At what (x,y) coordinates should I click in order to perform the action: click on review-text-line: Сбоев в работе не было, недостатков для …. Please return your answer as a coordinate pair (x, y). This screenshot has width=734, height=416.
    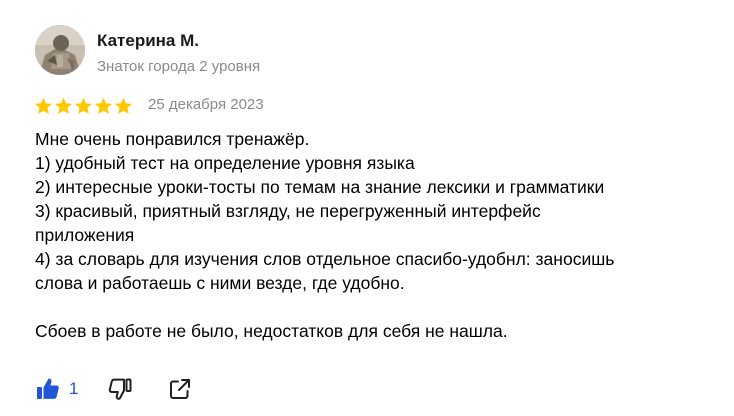
    Looking at the image, I should click on (271, 331).